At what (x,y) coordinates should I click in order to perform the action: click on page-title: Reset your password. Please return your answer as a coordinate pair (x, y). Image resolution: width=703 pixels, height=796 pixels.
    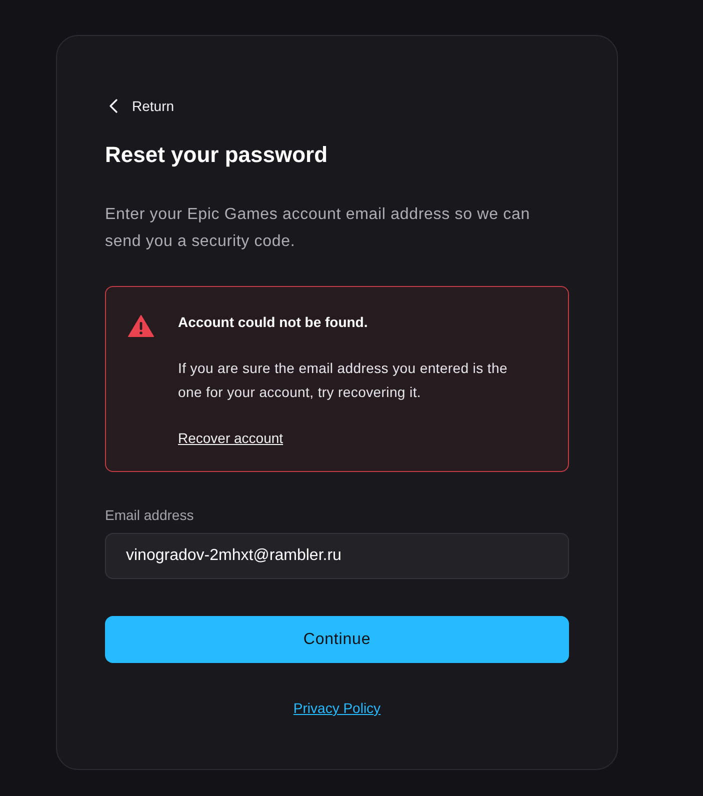
    Looking at the image, I should click on (217, 155).